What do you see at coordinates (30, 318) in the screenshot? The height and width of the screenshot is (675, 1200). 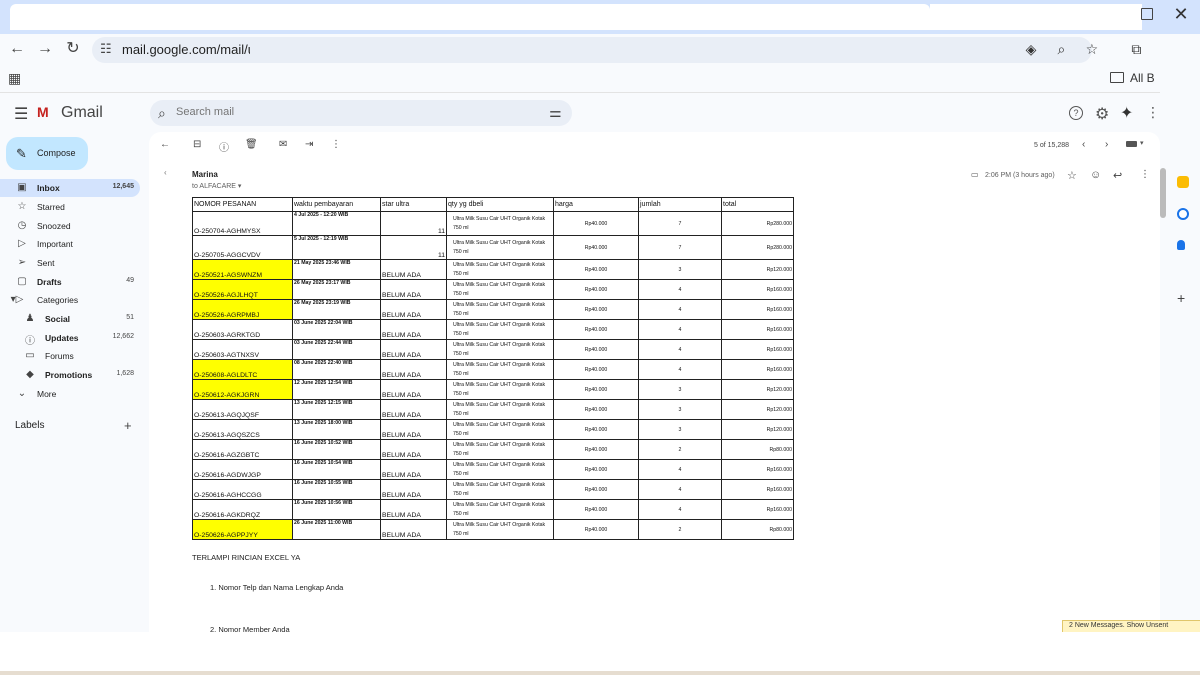 I see `people-icon: ♟` at bounding box center [30, 318].